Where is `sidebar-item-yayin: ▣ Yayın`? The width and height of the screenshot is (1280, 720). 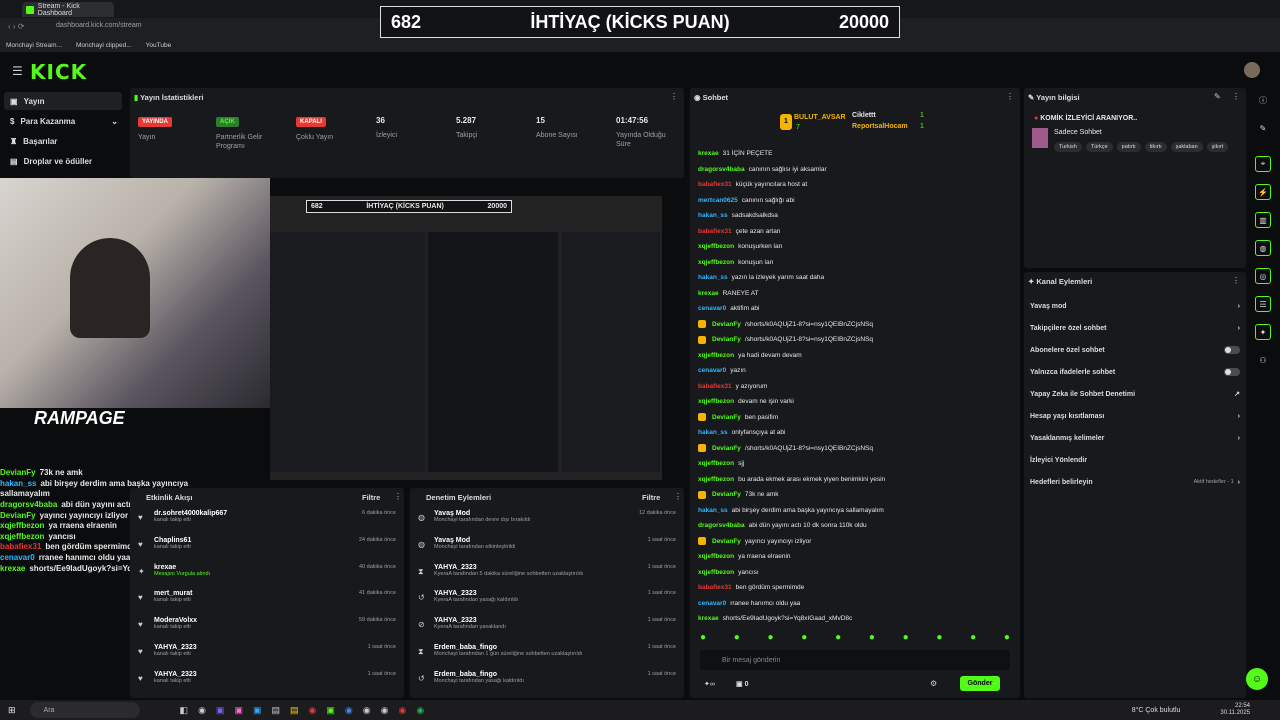
sidebar-item-yayin: ▣ Yayın is located at coordinates (63, 101).